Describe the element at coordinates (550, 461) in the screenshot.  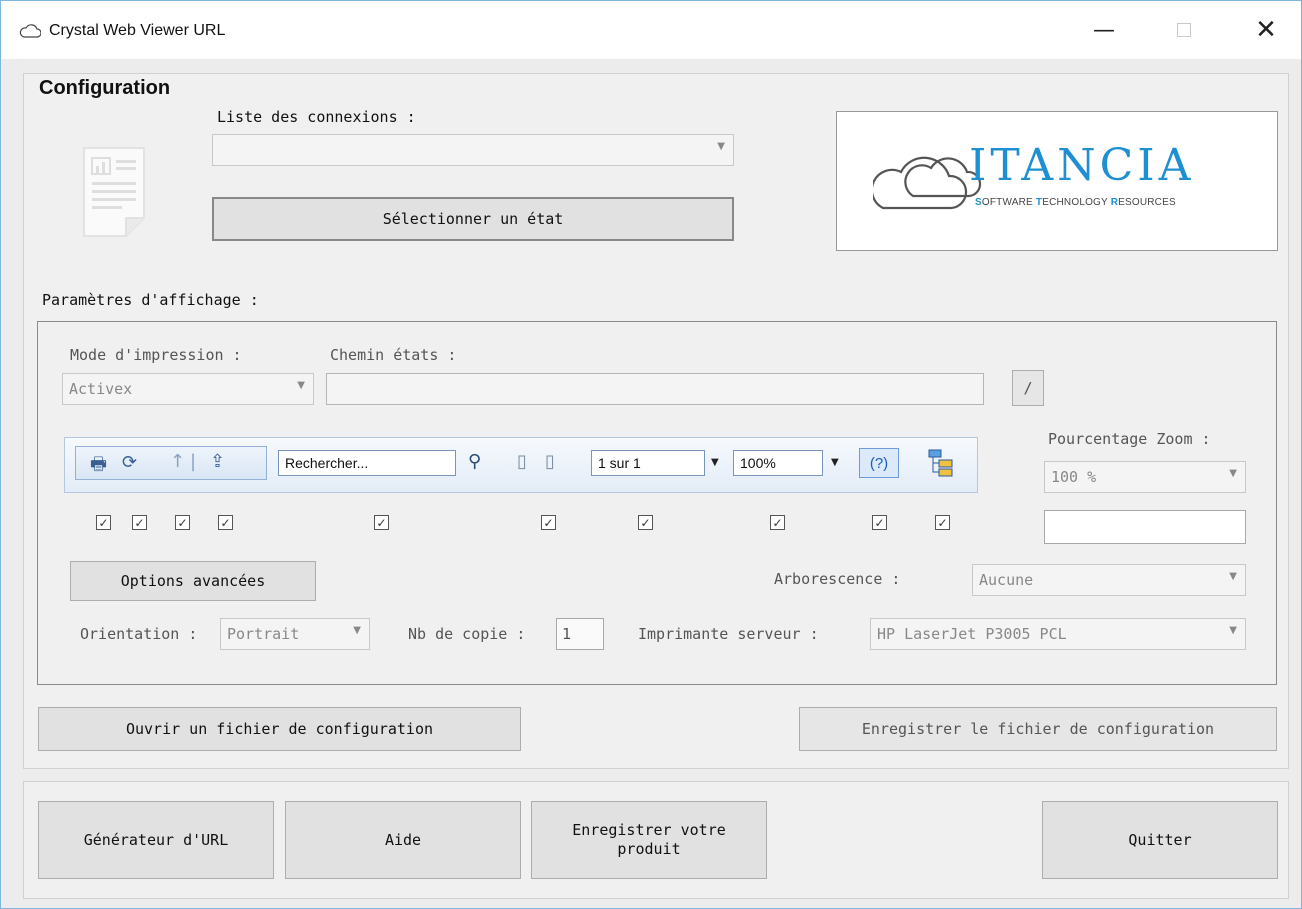
I see `page-next-icon: ▯` at that location.